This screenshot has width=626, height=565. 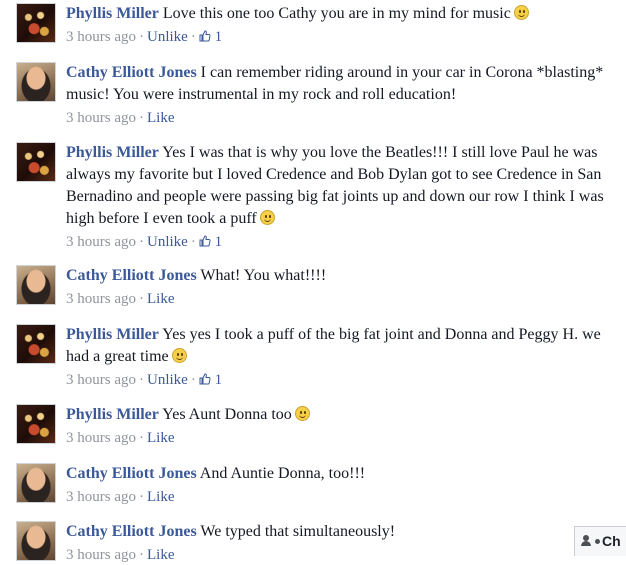 What do you see at coordinates (588, 541) in the screenshot?
I see `people-icon` at bounding box center [588, 541].